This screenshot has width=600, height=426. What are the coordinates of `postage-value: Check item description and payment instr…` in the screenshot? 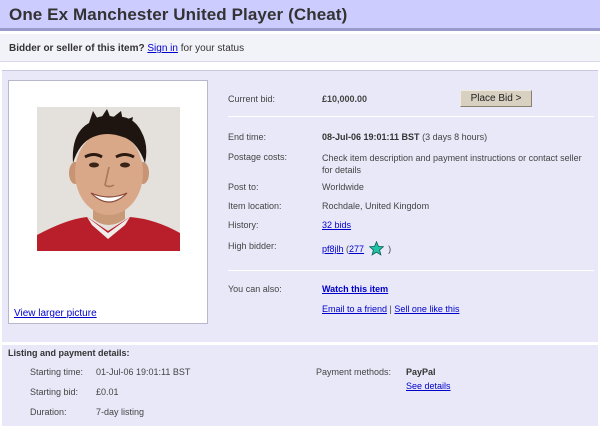 It's located at (452, 164).